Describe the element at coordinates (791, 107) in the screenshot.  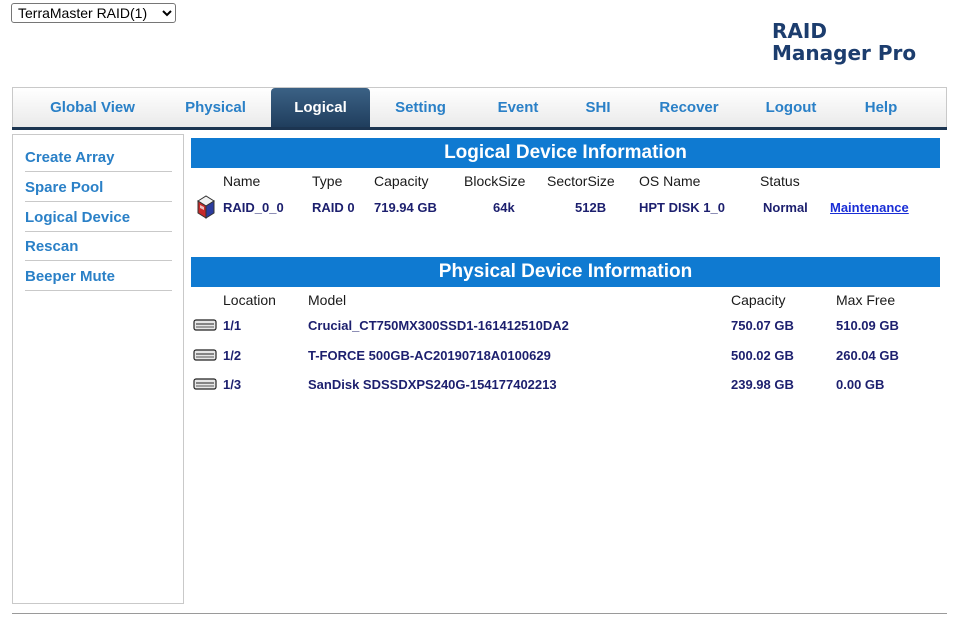
I see `tab-logout: Logout` at that location.